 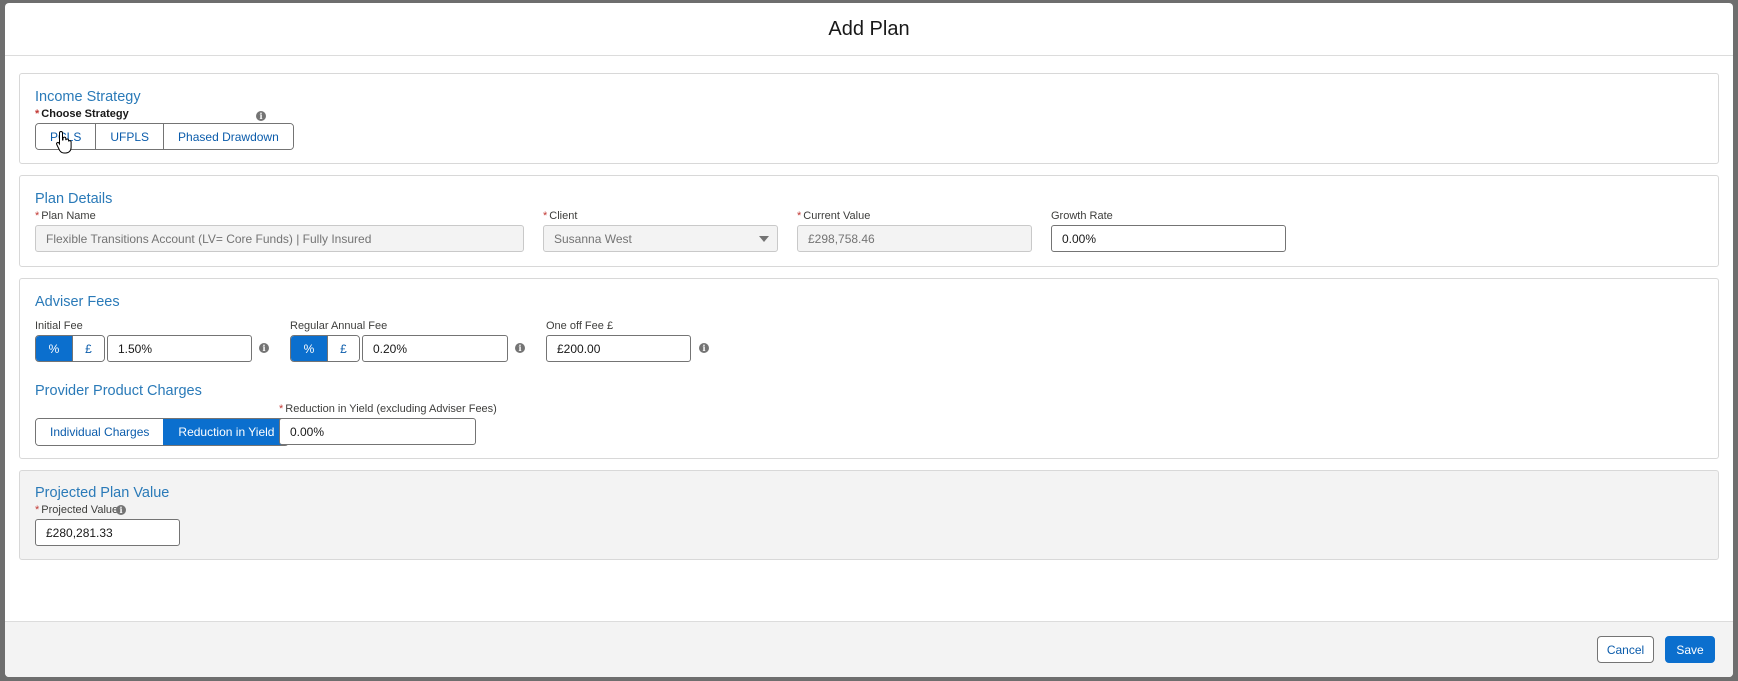 I want to click on growth-rate-label: Growth Rate, so click(x=1082, y=216).